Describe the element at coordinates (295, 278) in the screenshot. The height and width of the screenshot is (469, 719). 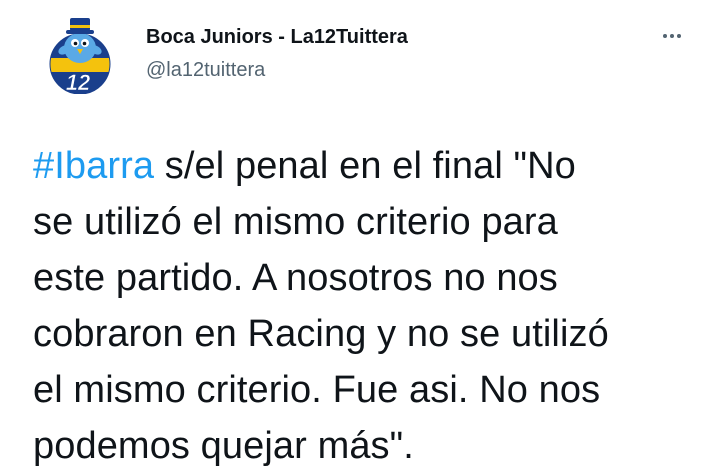
I see `tweet-text-line: este partido. A nosotros no nos` at that location.